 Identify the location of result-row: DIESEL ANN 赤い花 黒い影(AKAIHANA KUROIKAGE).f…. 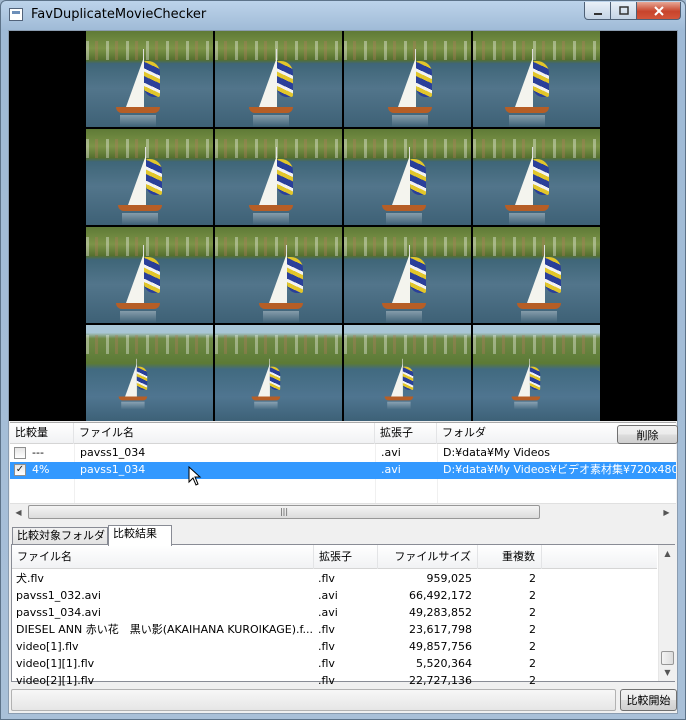
(334, 629).